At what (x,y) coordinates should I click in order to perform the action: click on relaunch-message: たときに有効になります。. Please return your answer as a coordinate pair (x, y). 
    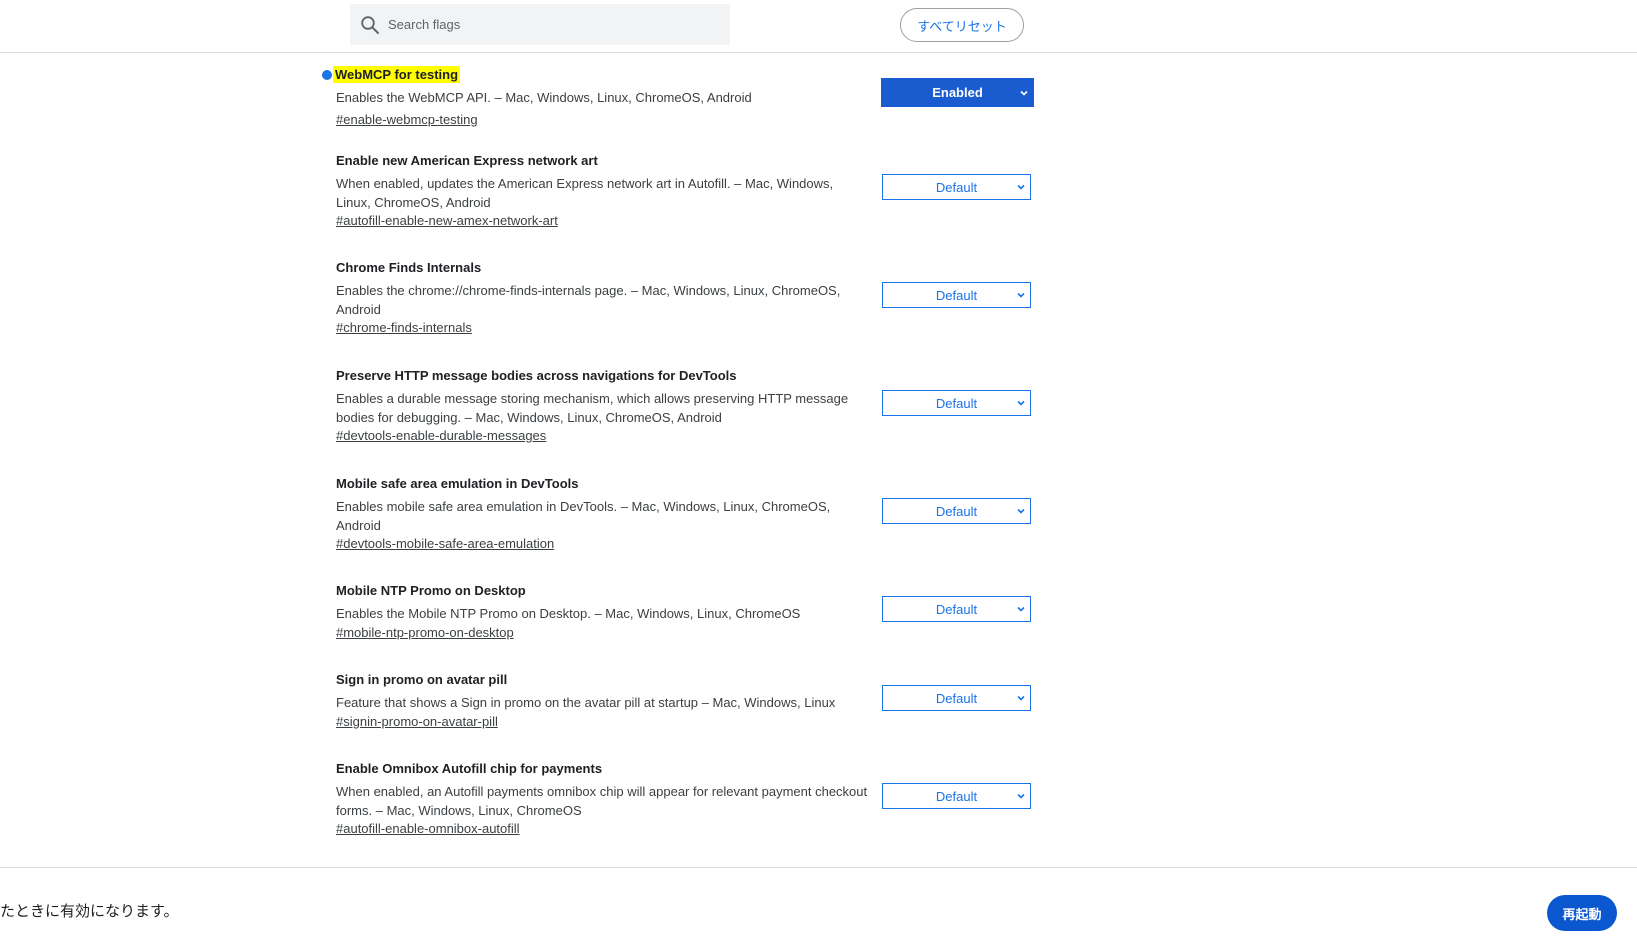
    Looking at the image, I should click on (89, 911).